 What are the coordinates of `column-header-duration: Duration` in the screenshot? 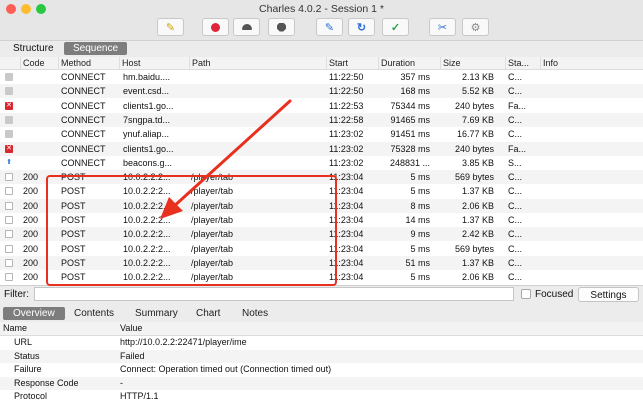 It's located at (409, 63).